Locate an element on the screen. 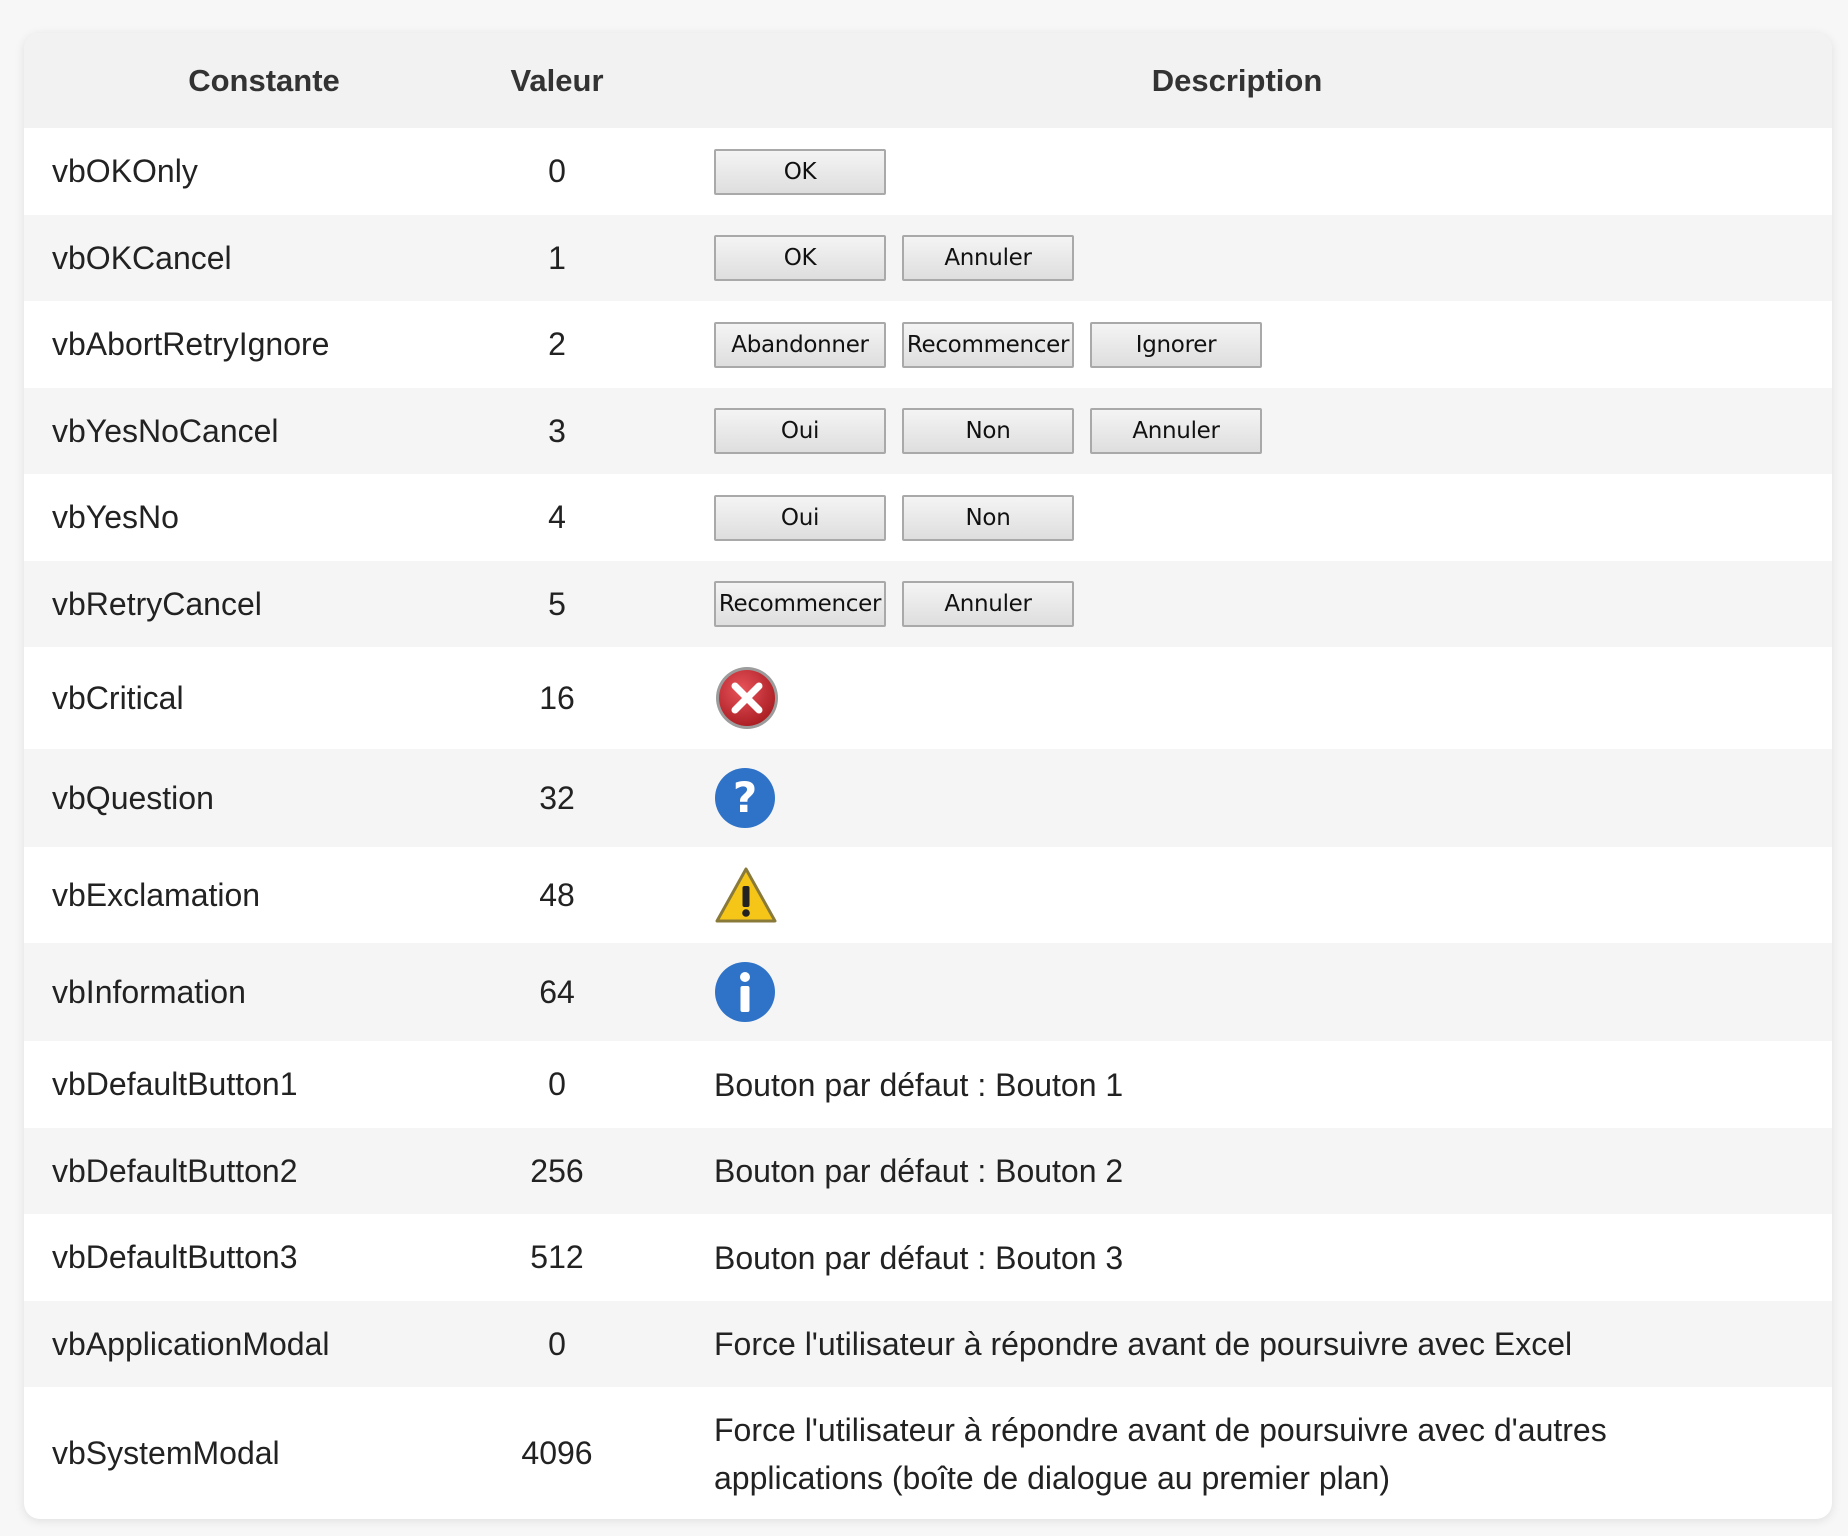  constant-name: vbInformation is located at coordinates (149, 991).